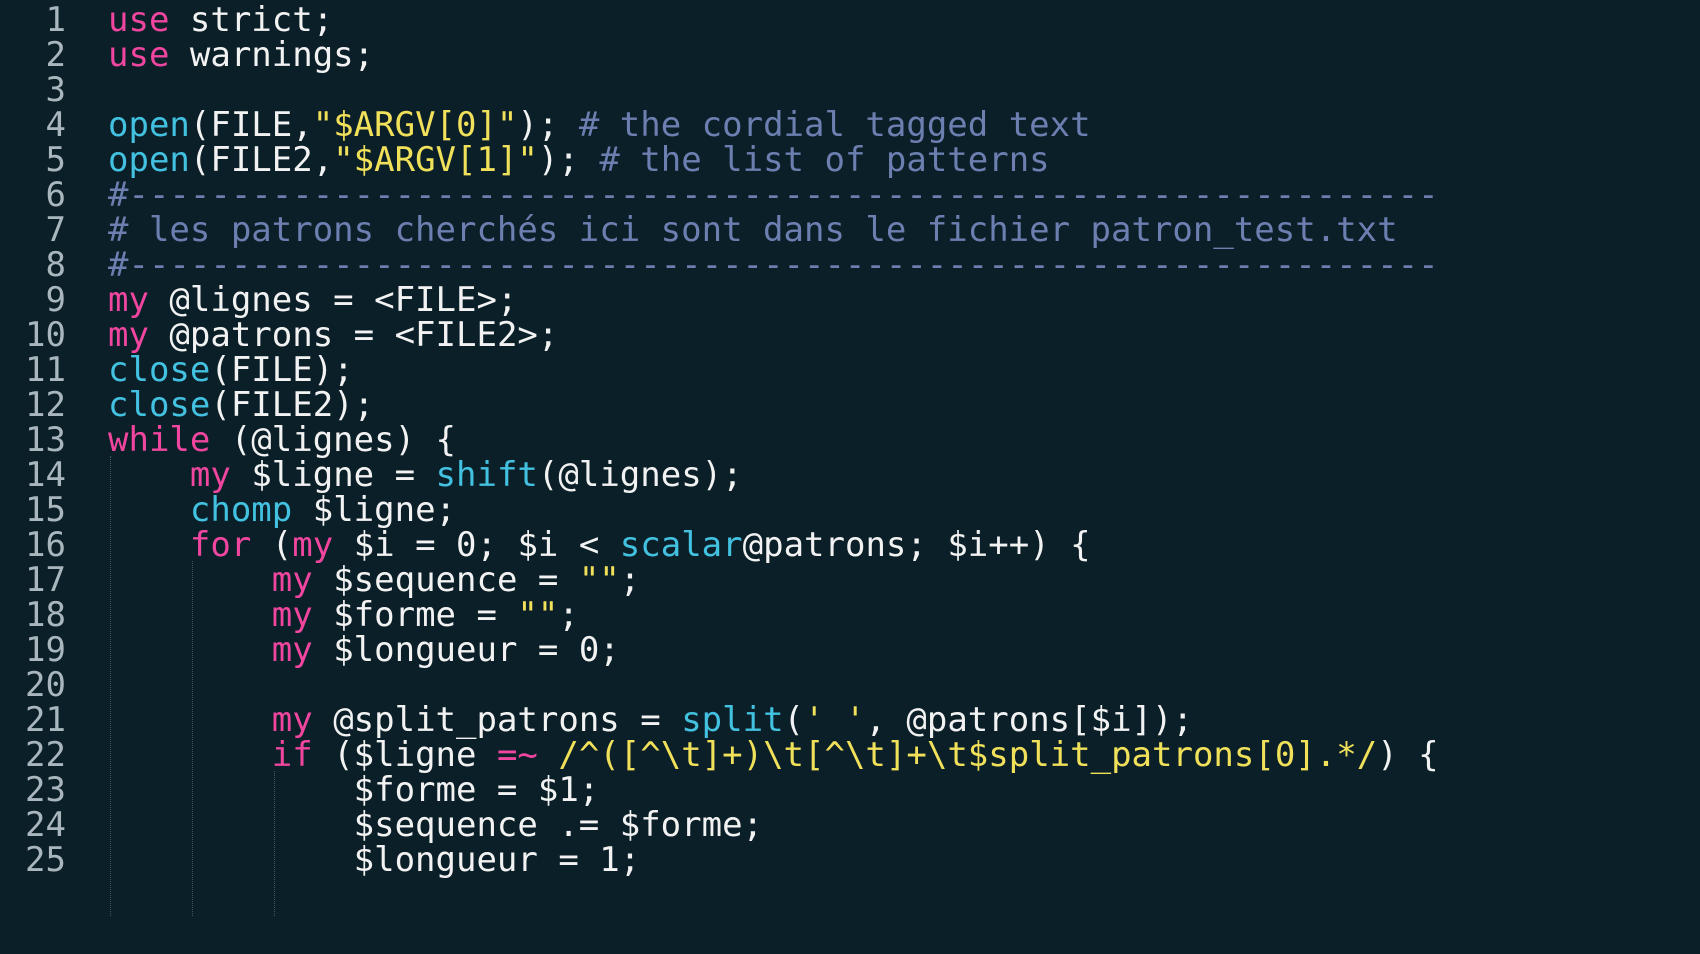  What do you see at coordinates (45, 685) in the screenshot?
I see `line-number: 20` at bounding box center [45, 685].